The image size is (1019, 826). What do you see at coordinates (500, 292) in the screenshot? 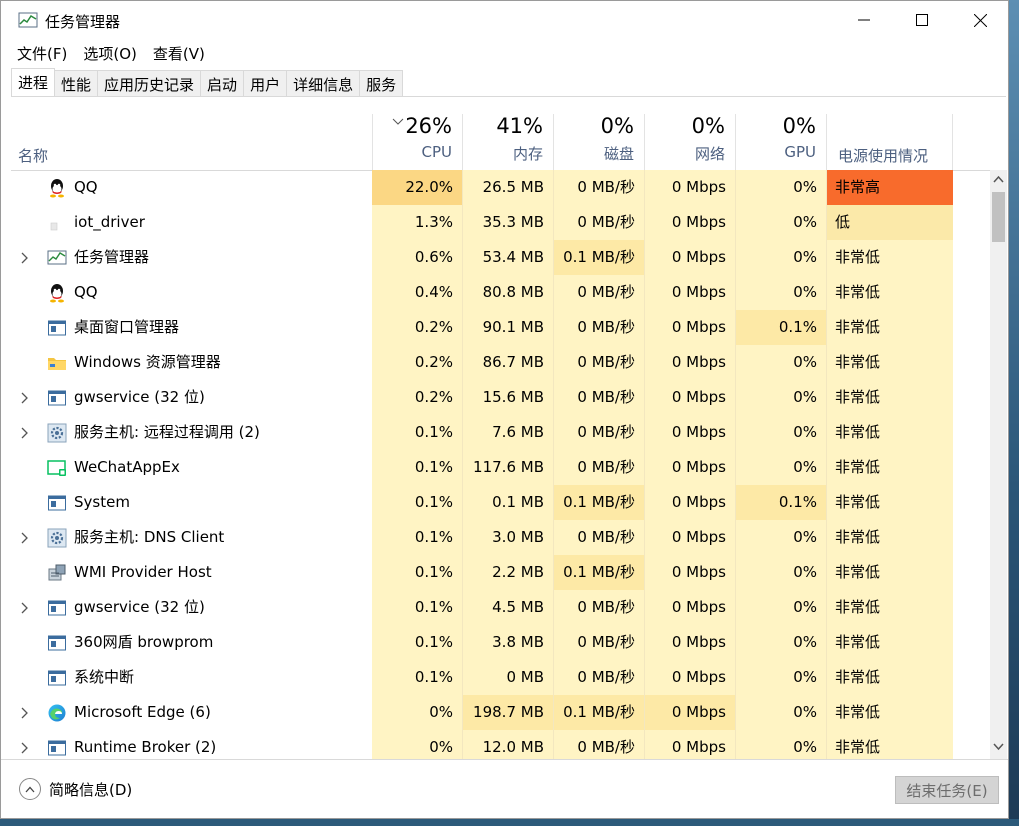
I see `process-row: QQ 0.4% 80.8 MB 0 MB/秒 0 Mbps 0% 非常低` at bounding box center [500, 292].